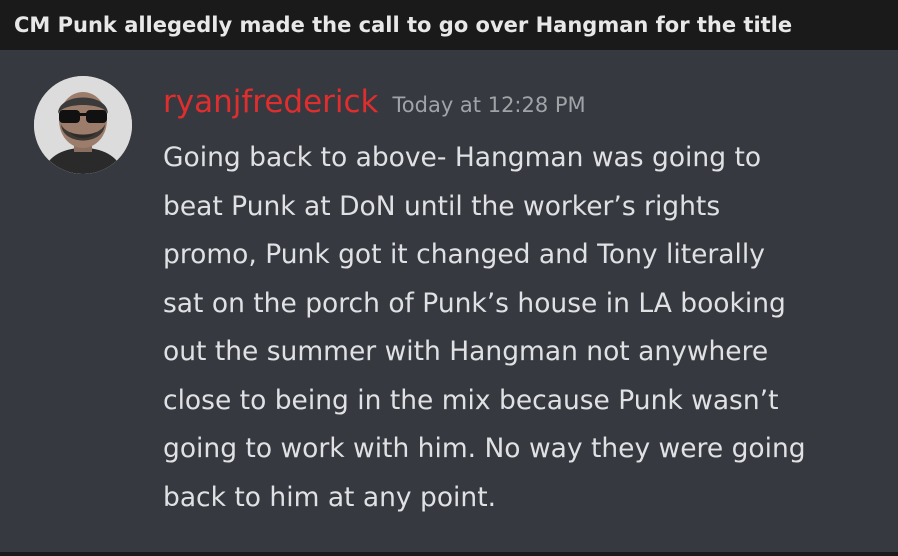 This screenshot has height=556, width=898. Describe the element at coordinates (271, 102) in the screenshot. I see `username: ryanjfrederick` at that location.